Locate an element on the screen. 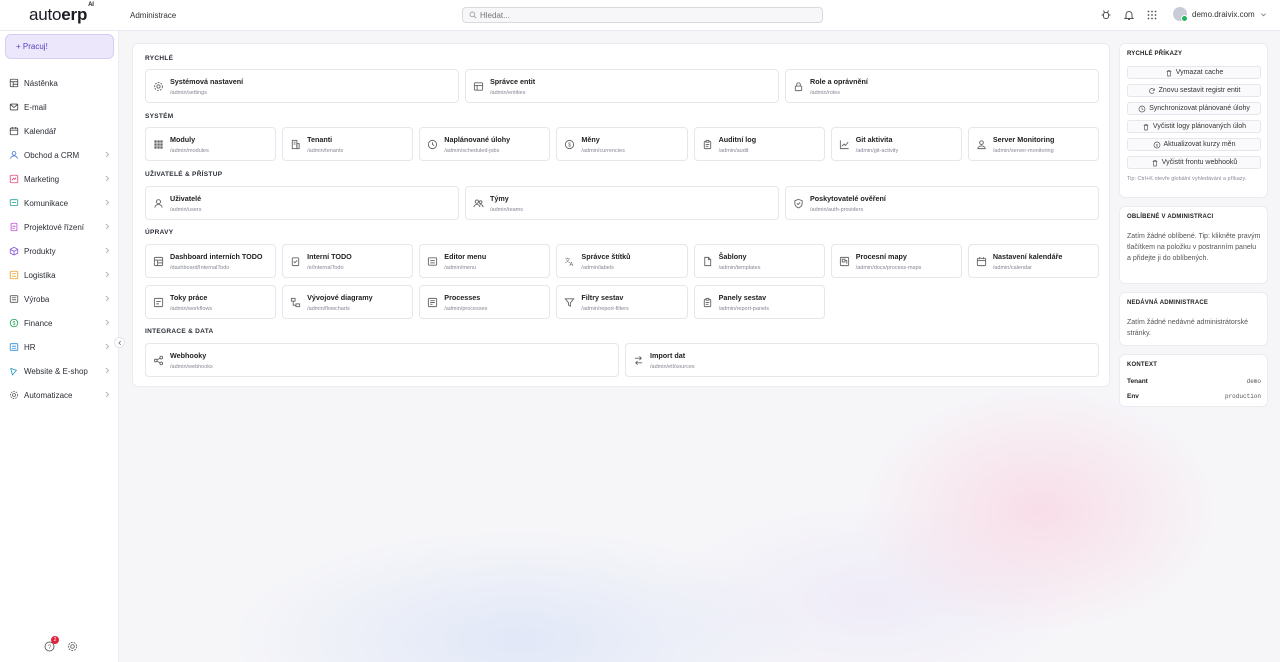 The height and width of the screenshot is (662, 1280). sidebar-item: Kalendář is located at coordinates (59, 131).